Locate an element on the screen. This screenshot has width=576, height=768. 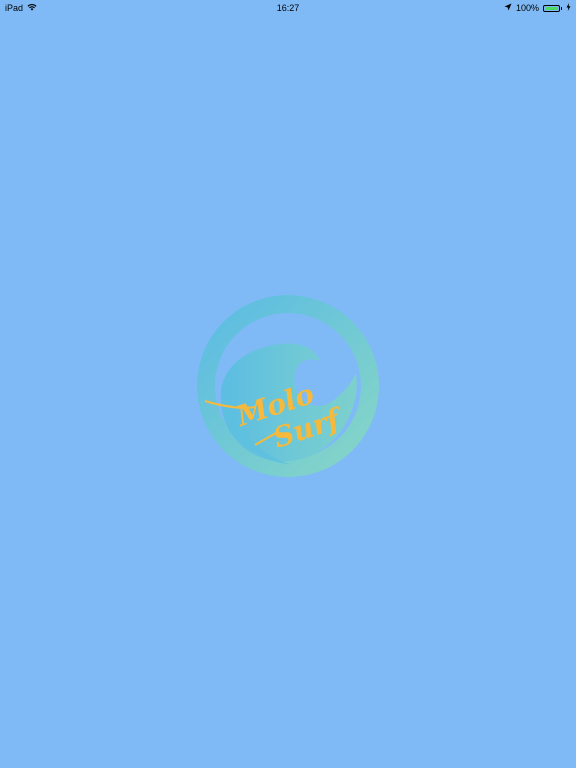
status-bar: iPad 16:27 100% is located at coordinates (288, 8).